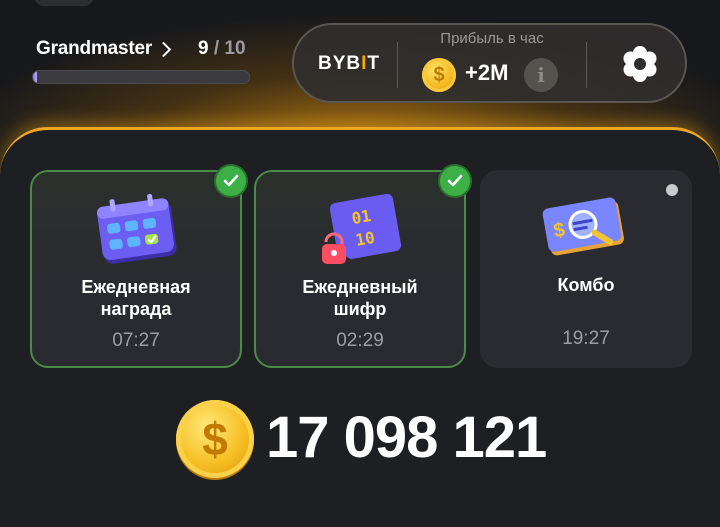 The width and height of the screenshot is (720, 527). I want to click on card-timer: 02:29, so click(360, 340).